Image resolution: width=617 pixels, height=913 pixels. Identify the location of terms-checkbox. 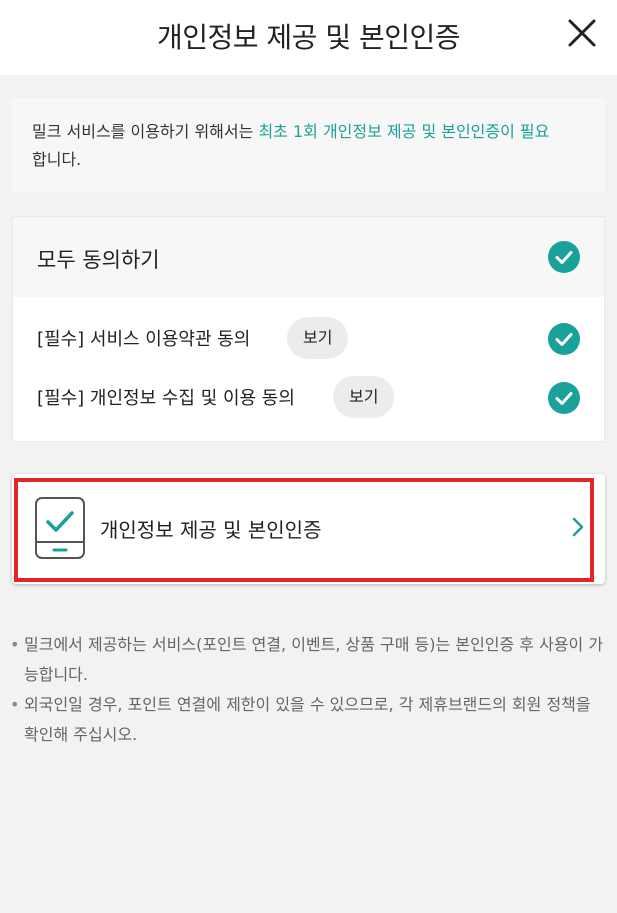
(564, 339).